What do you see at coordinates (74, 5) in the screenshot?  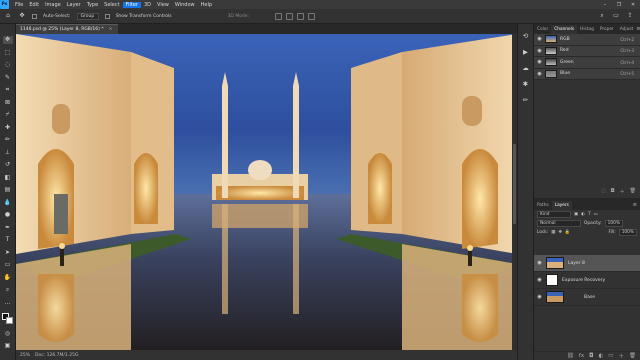 I see `menu-layer: Layer` at bounding box center [74, 5].